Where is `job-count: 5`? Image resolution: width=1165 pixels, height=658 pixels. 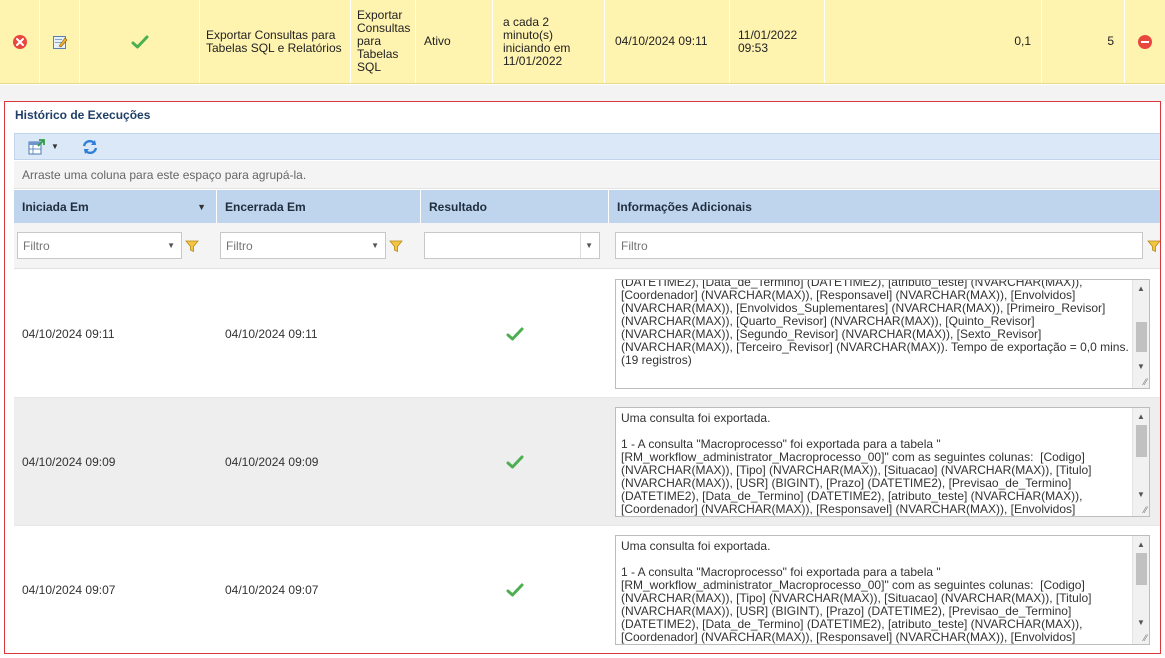 job-count: 5 is located at coordinates (1083, 41).